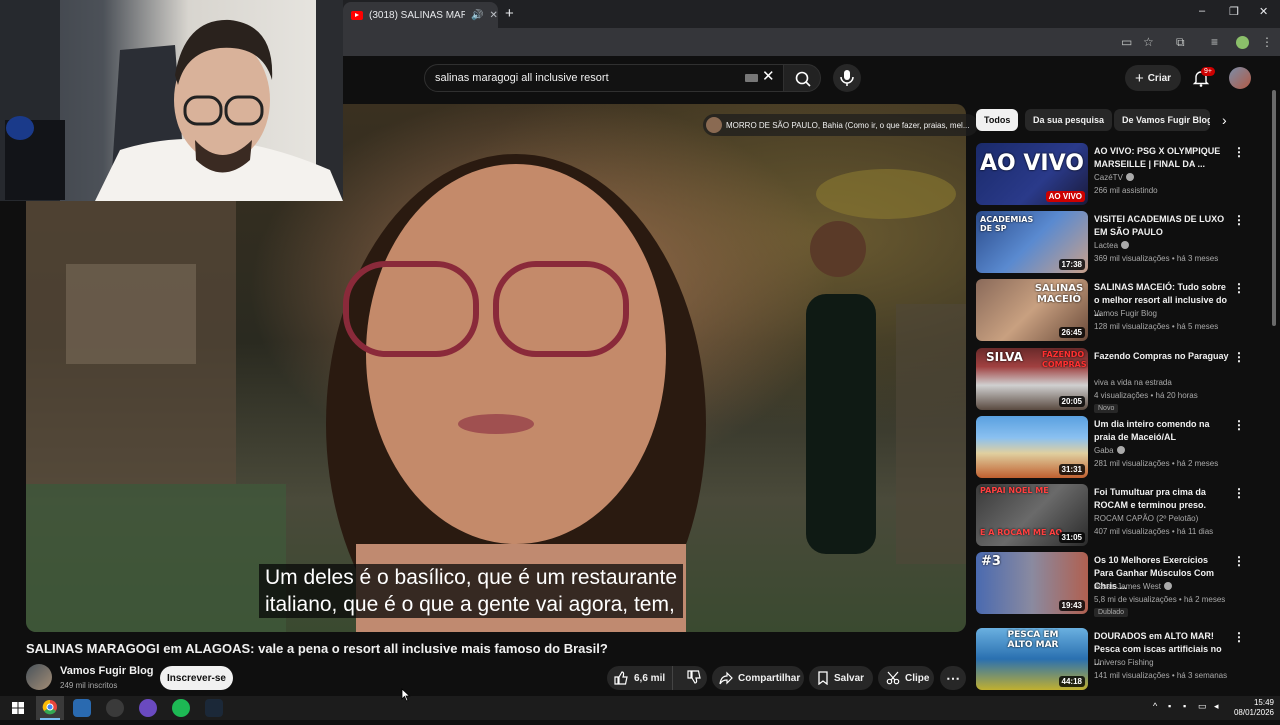  What do you see at coordinates (689, 678) in the screenshot?
I see `dislike-button` at bounding box center [689, 678].